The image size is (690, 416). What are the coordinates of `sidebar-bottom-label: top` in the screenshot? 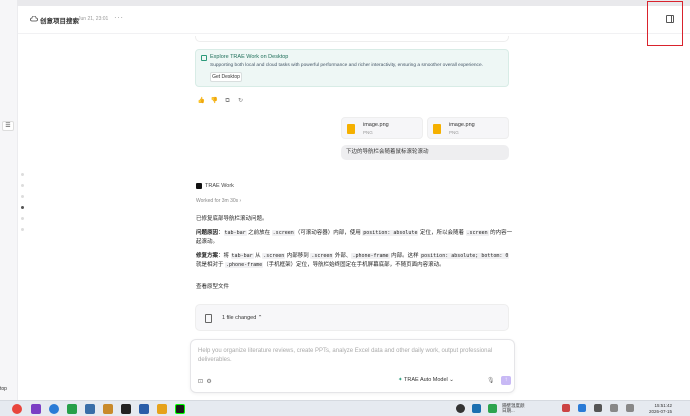 It's located at (3, 389).